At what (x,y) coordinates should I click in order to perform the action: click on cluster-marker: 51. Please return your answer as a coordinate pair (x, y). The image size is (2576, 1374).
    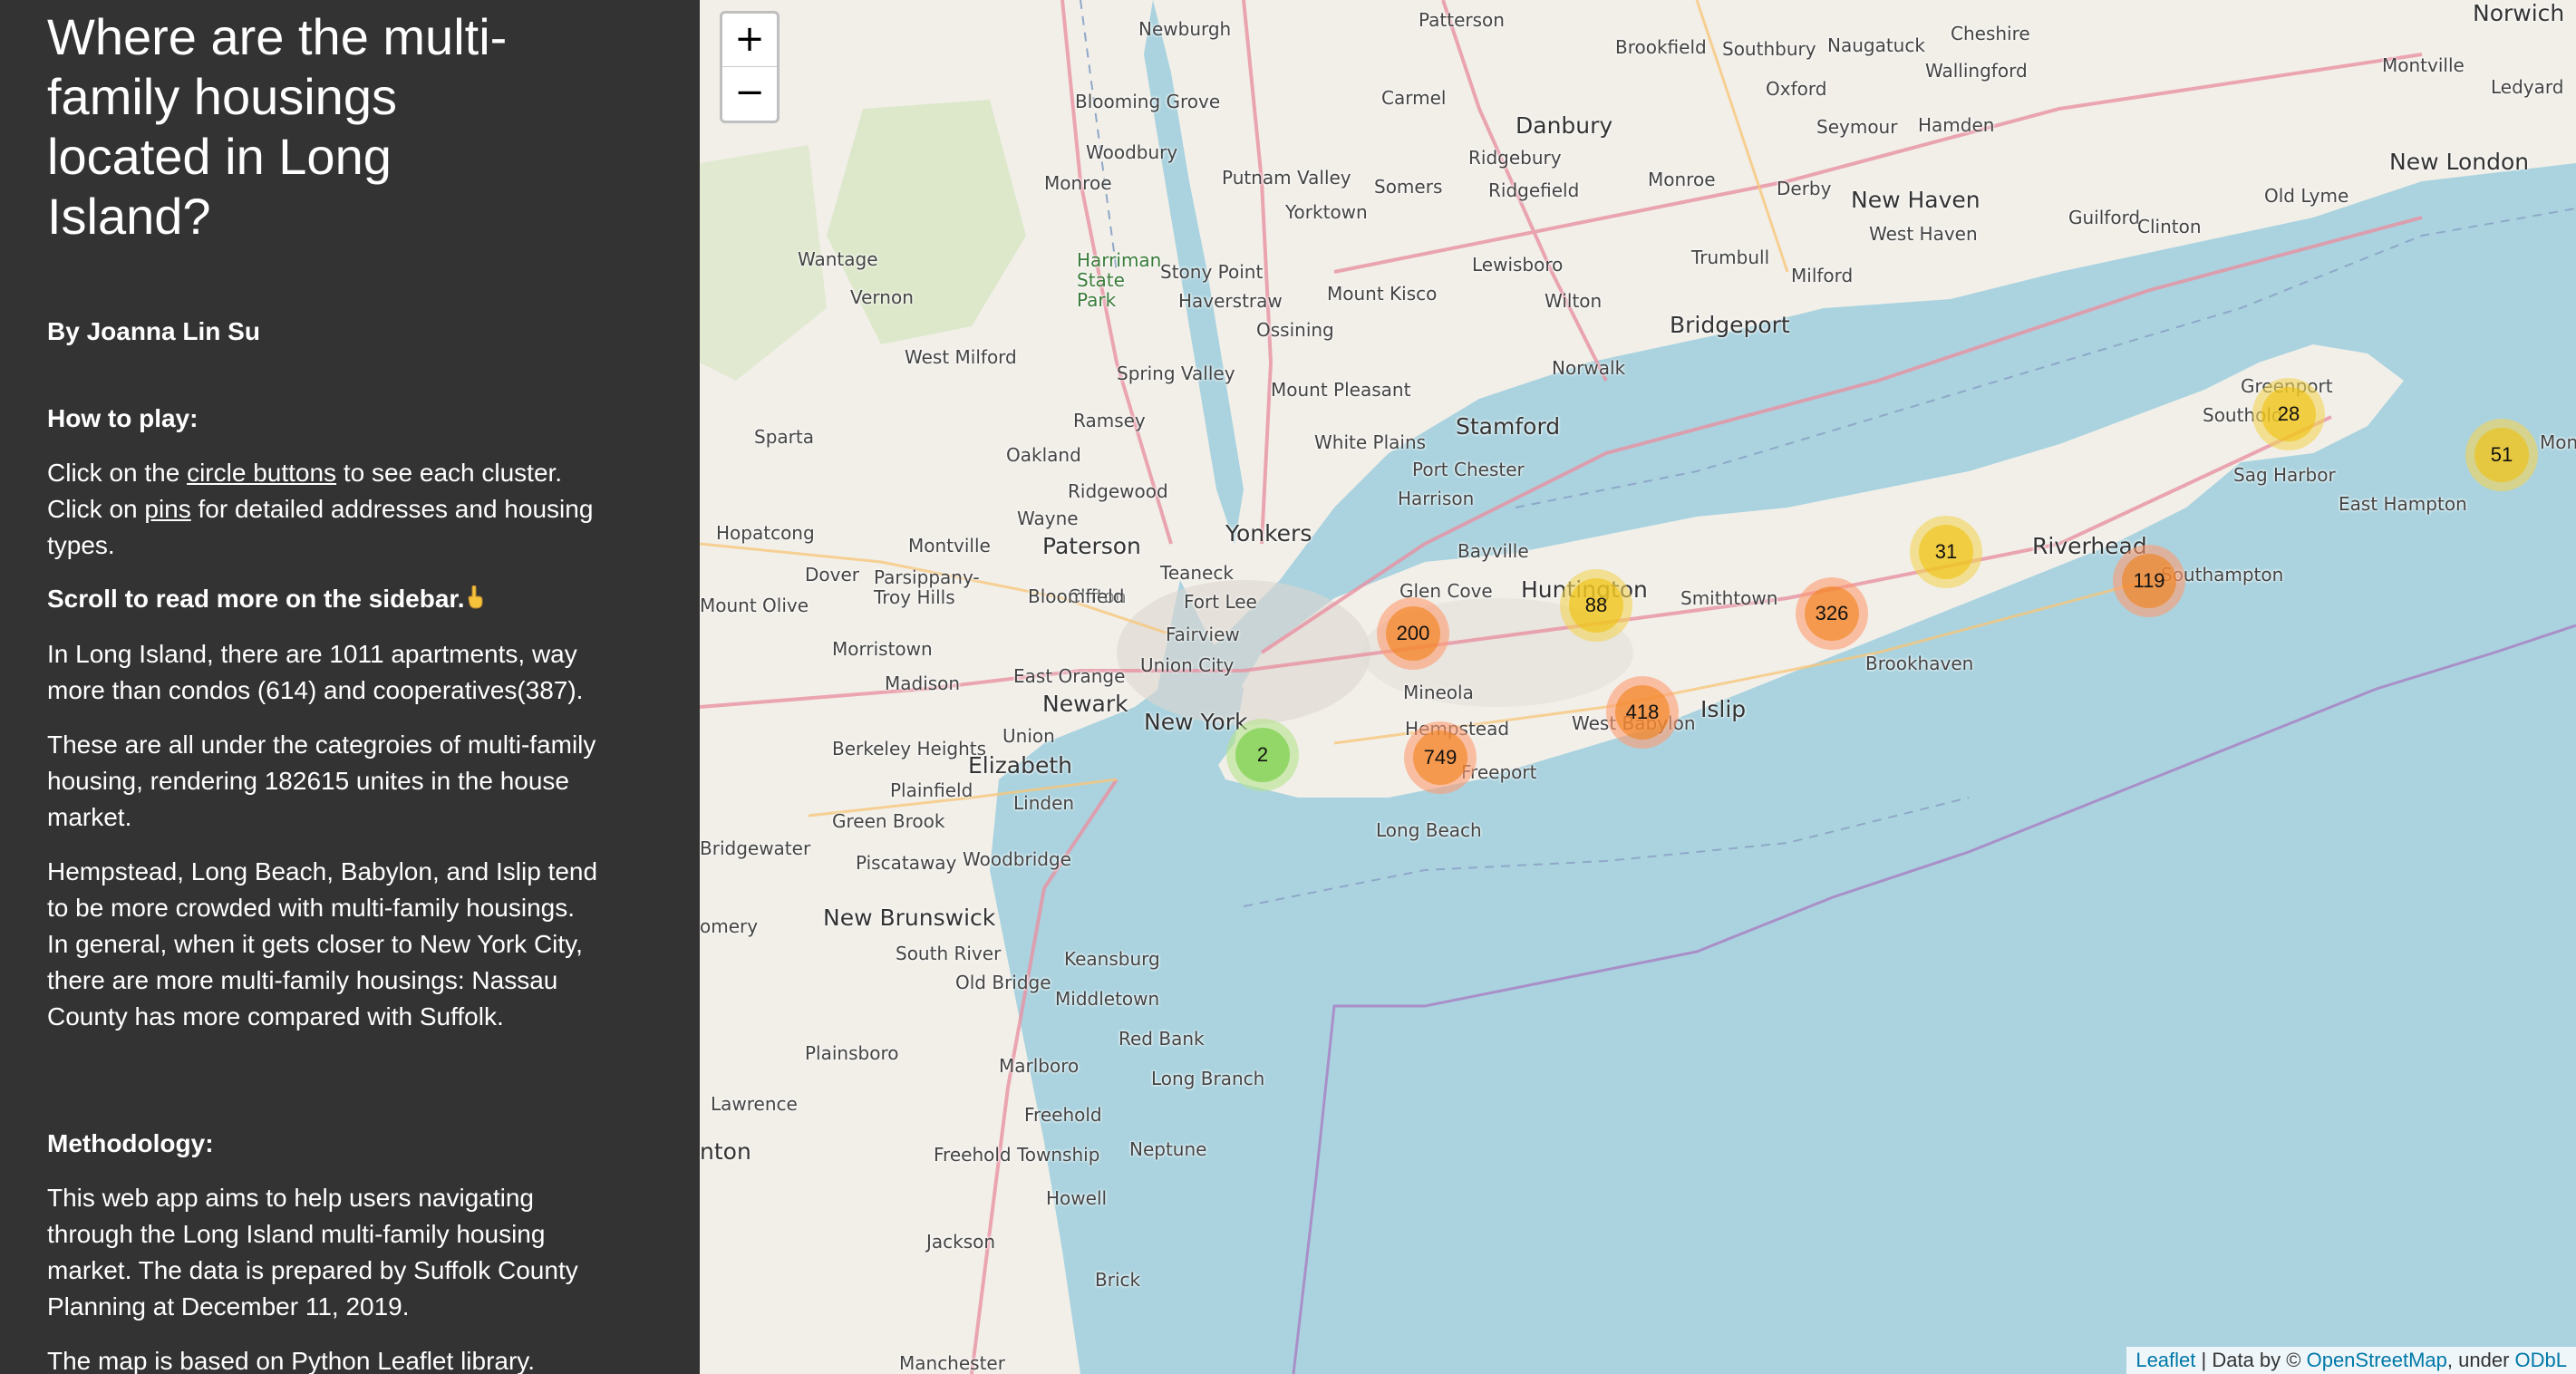
    Looking at the image, I should click on (2501, 455).